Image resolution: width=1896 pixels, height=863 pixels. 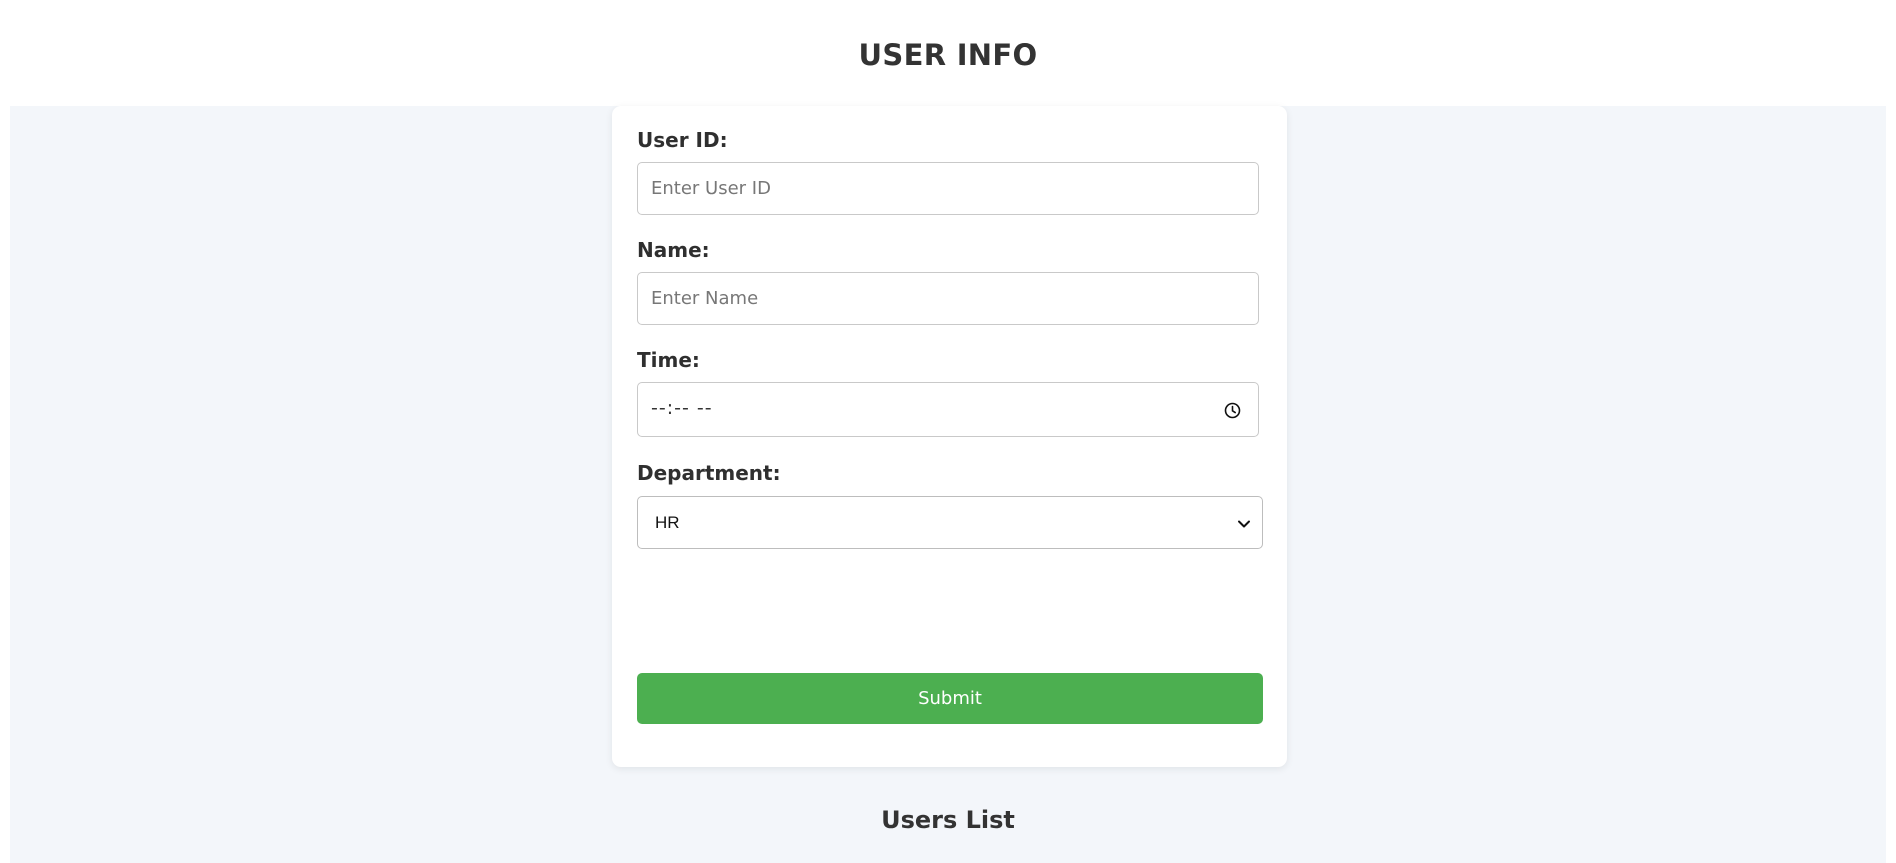 I want to click on time-value: --:-- --, so click(x=682, y=408).